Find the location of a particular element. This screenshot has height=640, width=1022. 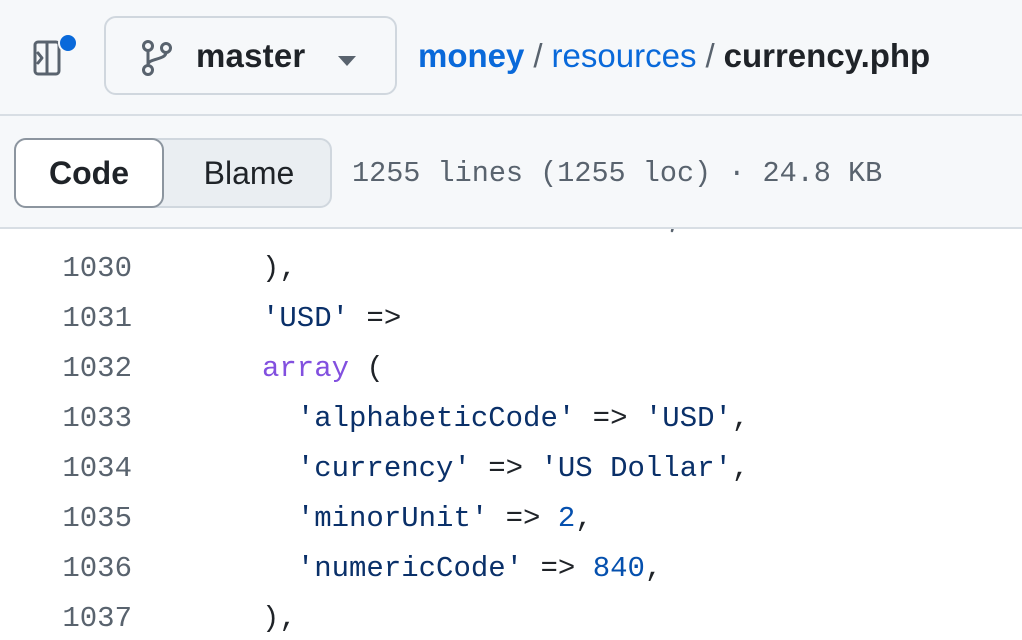

code-token: array is located at coordinates (306, 368).